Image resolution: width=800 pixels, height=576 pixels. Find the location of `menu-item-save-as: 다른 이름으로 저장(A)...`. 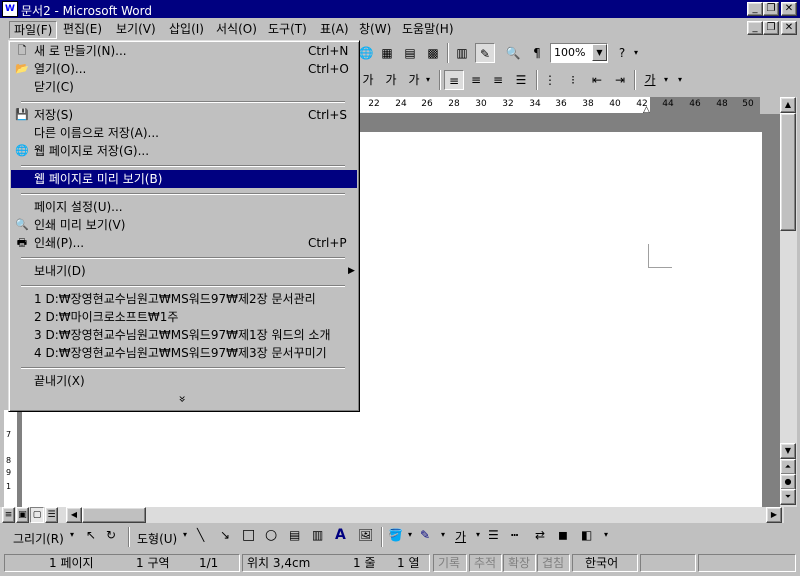

menu-item-save-as: 다른 이름으로 저장(A)... is located at coordinates (184, 133).